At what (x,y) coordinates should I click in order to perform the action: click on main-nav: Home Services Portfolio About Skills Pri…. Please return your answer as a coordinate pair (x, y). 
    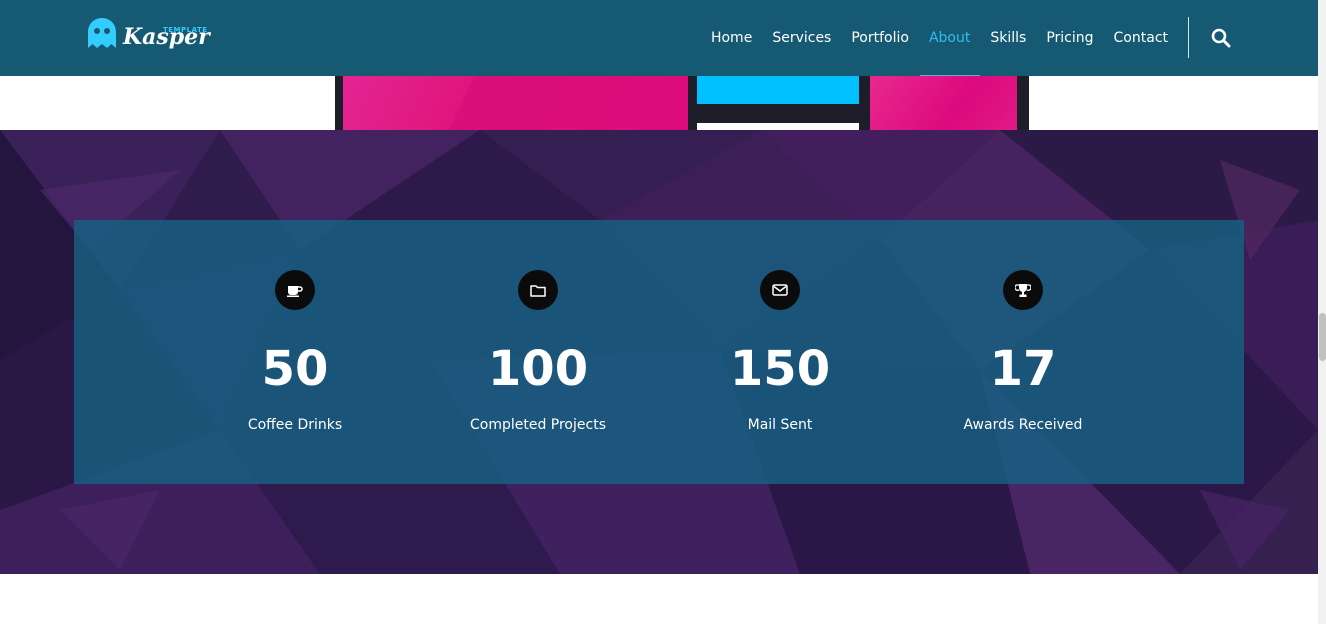
    Looking at the image, I should click on (929, 38).